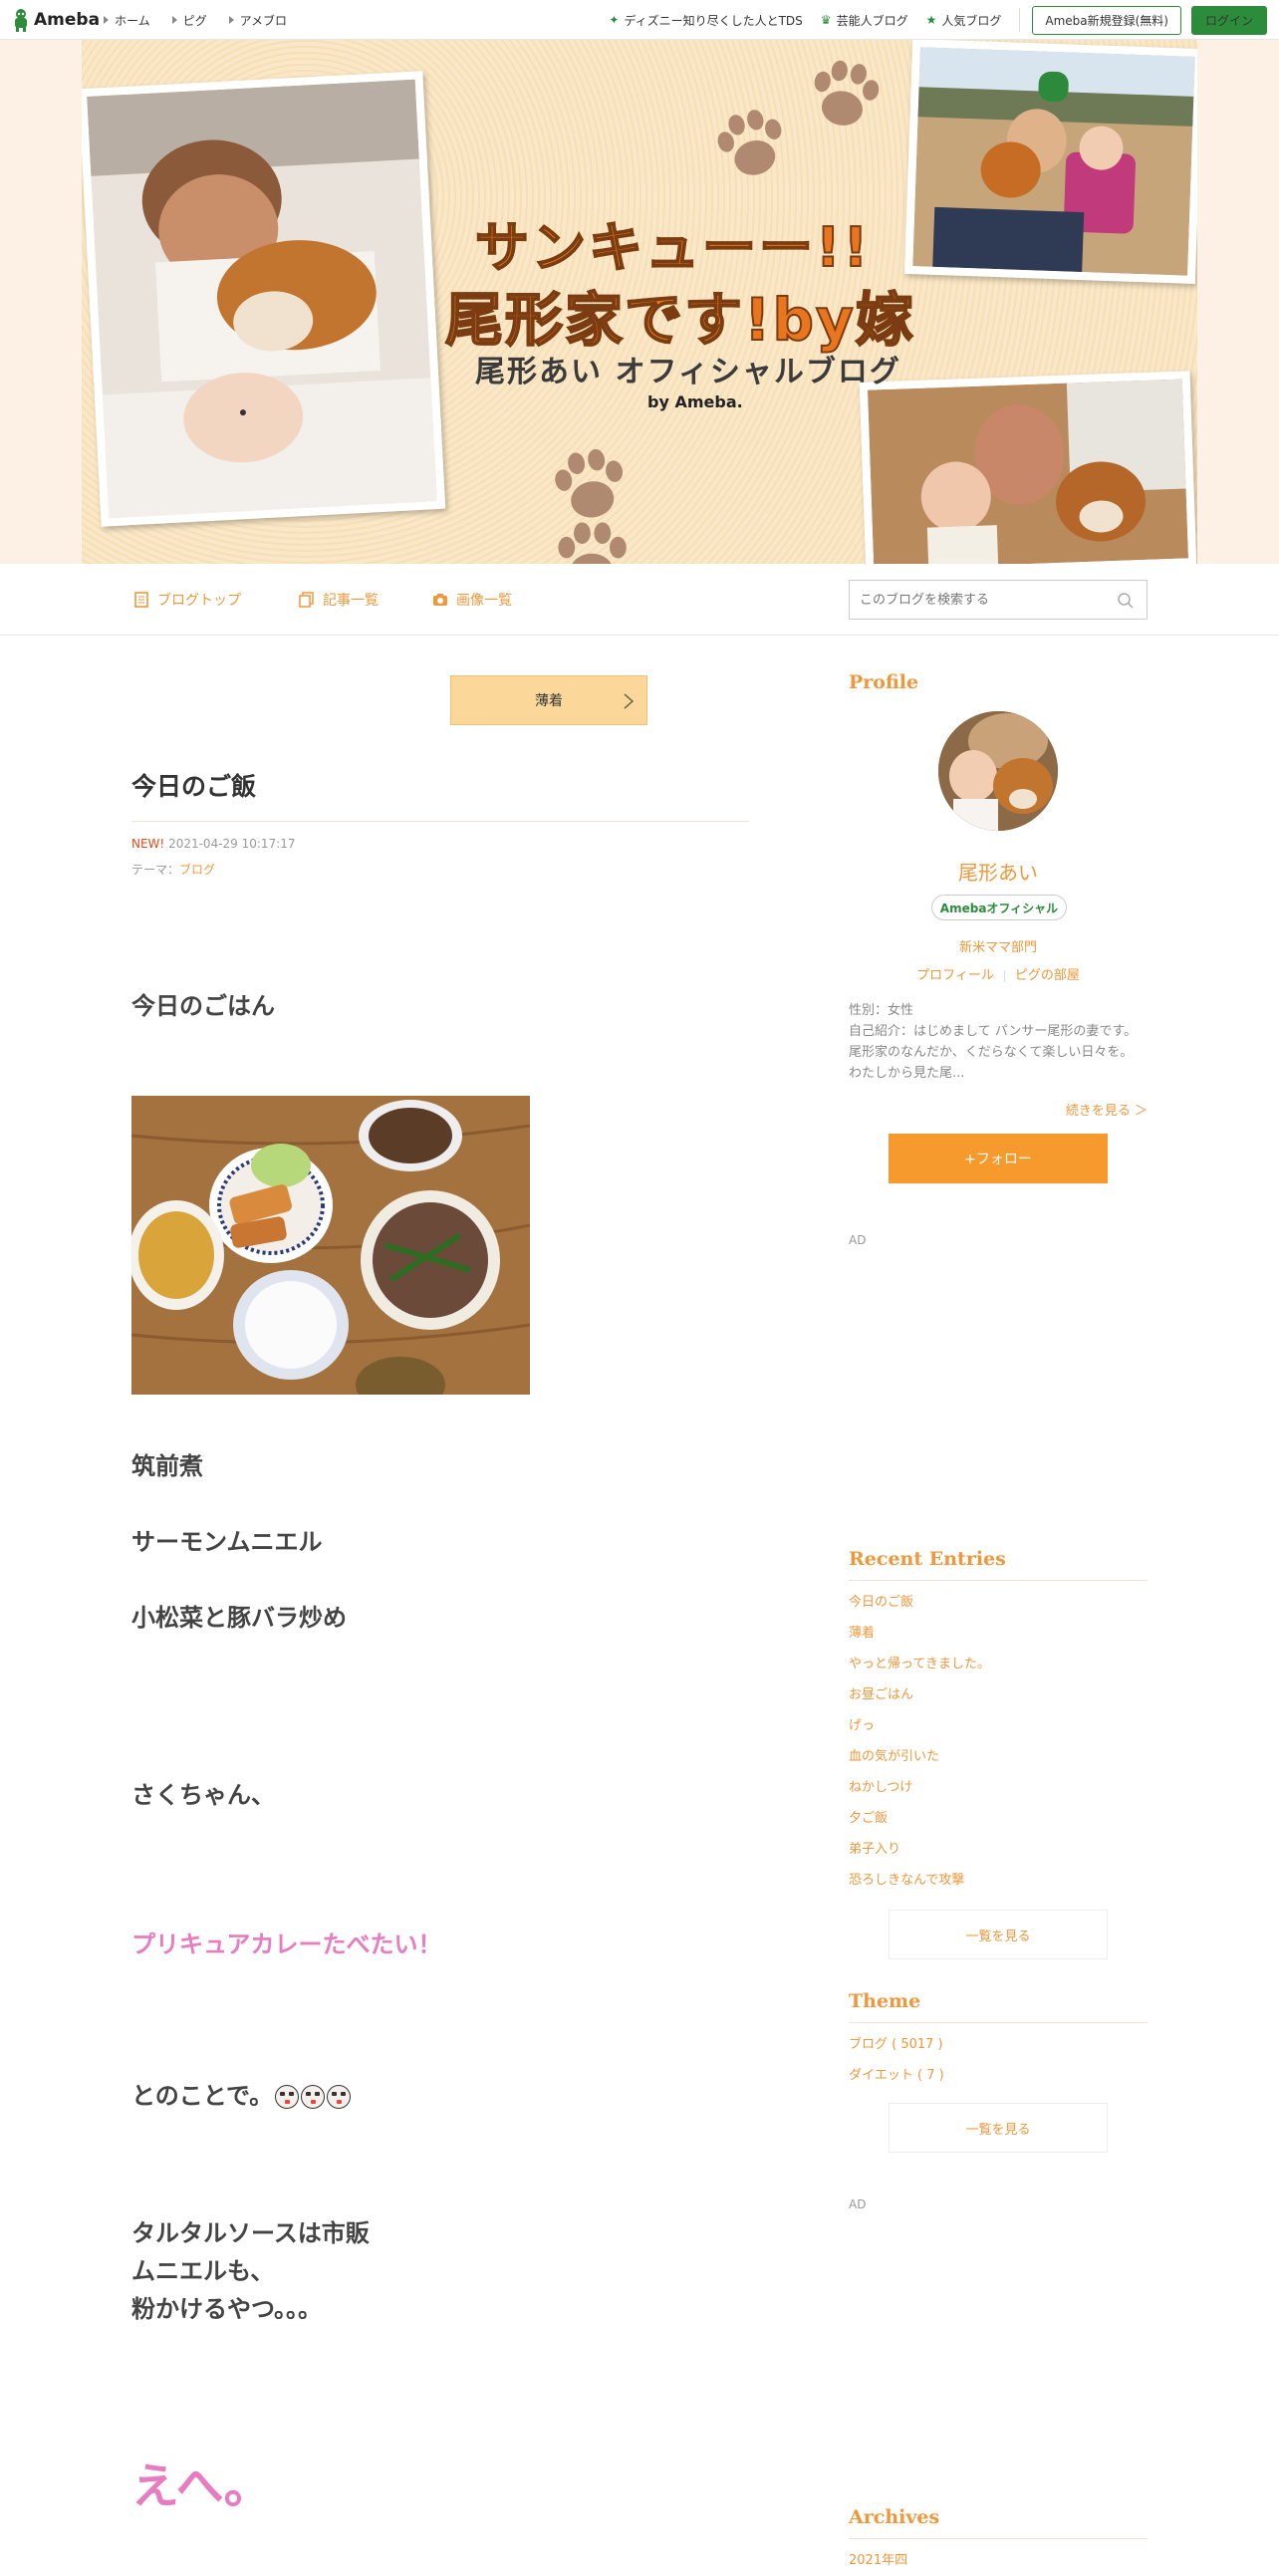 The image size is (1279, 2576). I want to click on recent-entry-link: お昼ごはん, so click(999, 1694).